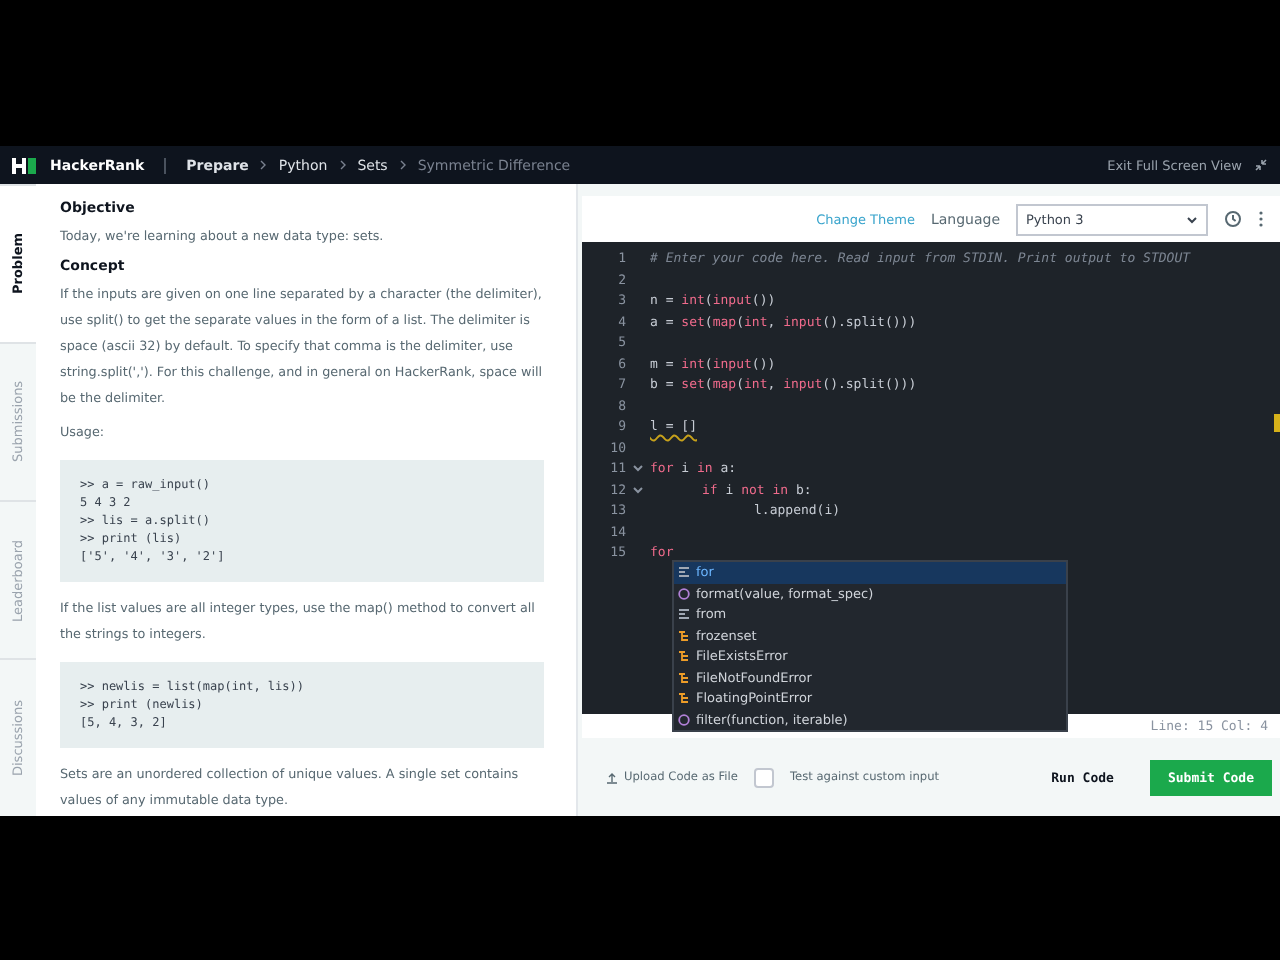 The image size is (1280, 960). What do you see at coordinates (763, 777) in the screenshot?
I see `custom-input-checkbox` at bounding box center [763, 777].